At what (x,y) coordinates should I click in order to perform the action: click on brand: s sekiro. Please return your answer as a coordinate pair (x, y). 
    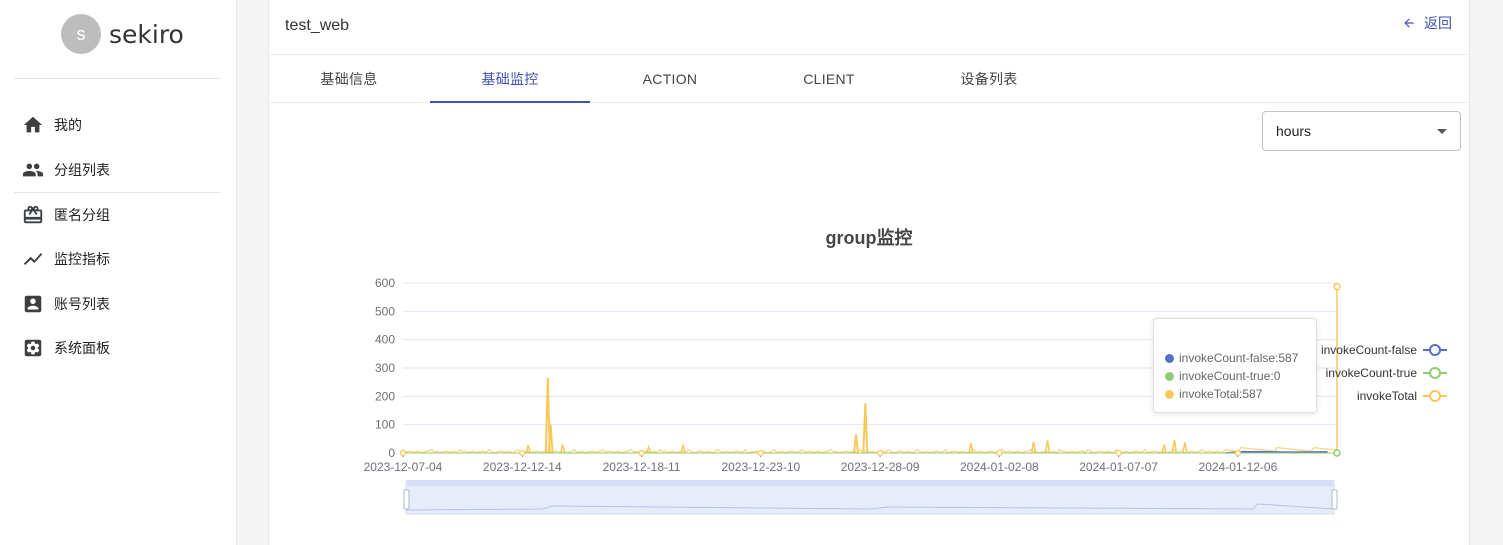
    Looking at the image, I should click on (122, 34).